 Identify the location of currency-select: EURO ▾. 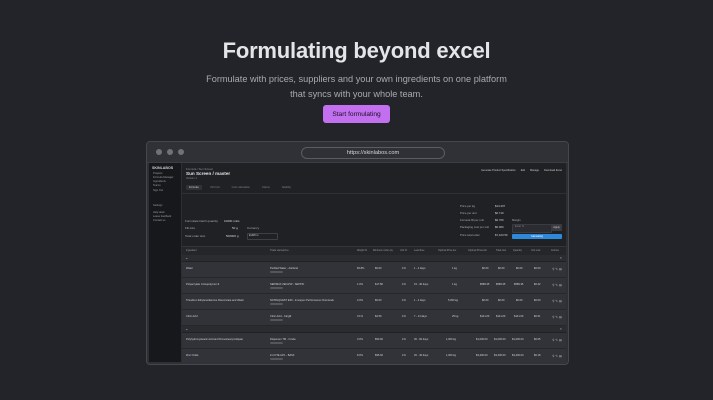
(262, 236).